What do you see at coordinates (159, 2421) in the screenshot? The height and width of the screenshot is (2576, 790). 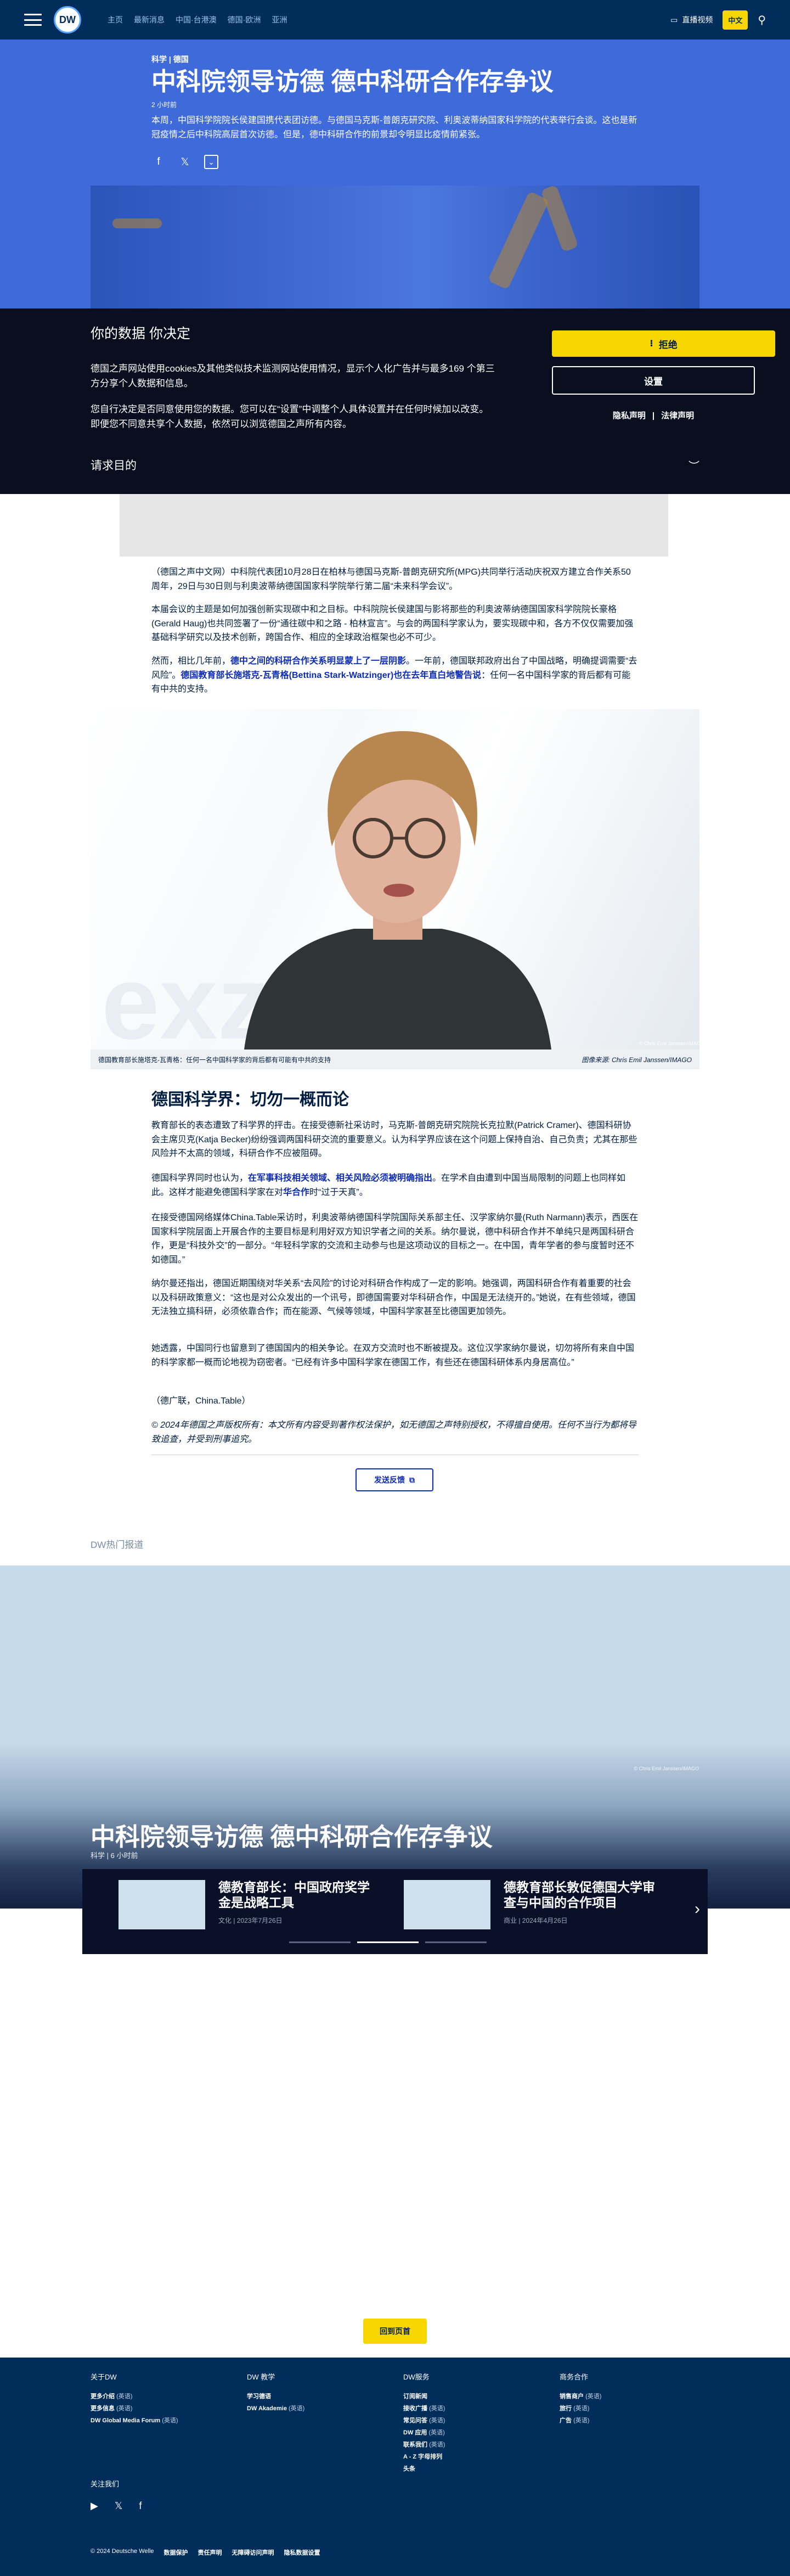 I see `footer-link: DW Global Media Forum (英语)` at bounding box center [159, 2421].